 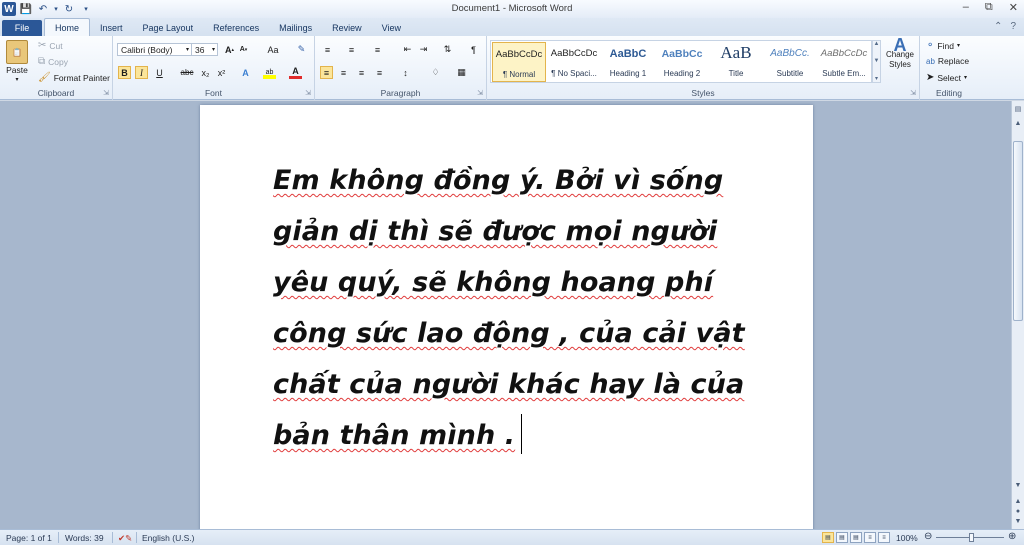 I want to click on grow-font-button: A ▴, so click(x=229, y=49).